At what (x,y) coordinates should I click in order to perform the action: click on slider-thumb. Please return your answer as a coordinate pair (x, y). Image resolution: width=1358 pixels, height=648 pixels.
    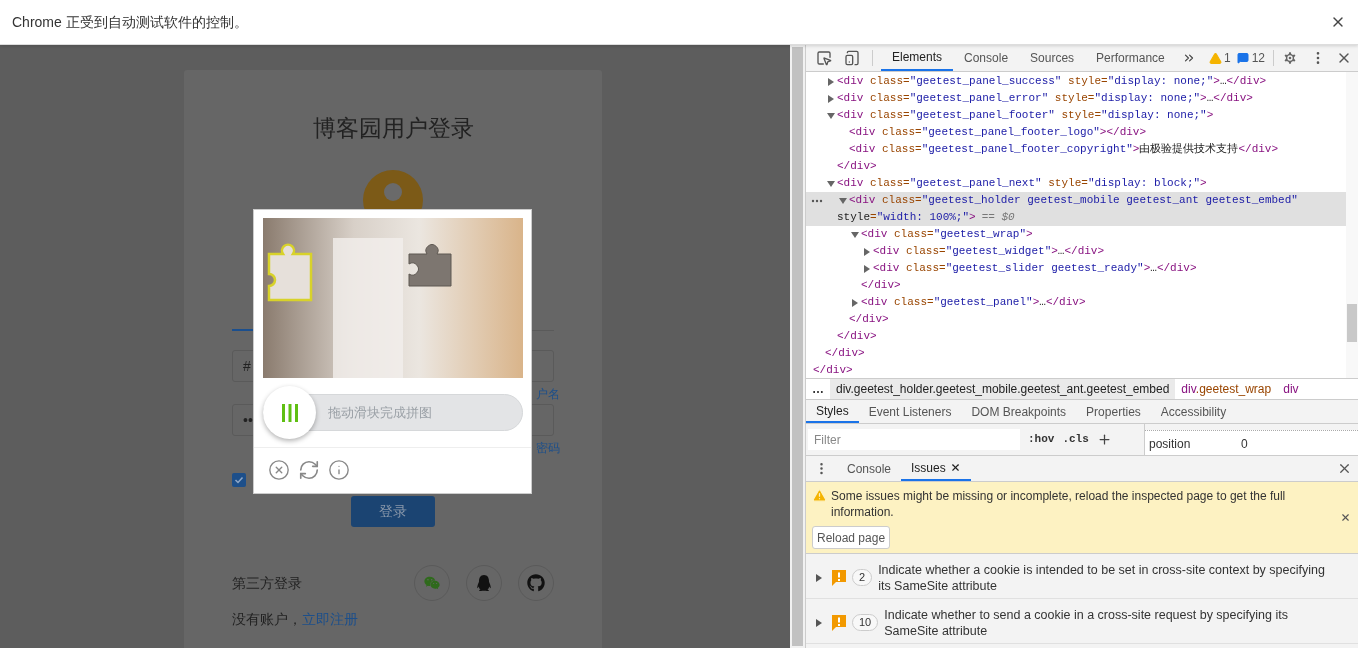
    Looking at the image, I should click on (289, 412).